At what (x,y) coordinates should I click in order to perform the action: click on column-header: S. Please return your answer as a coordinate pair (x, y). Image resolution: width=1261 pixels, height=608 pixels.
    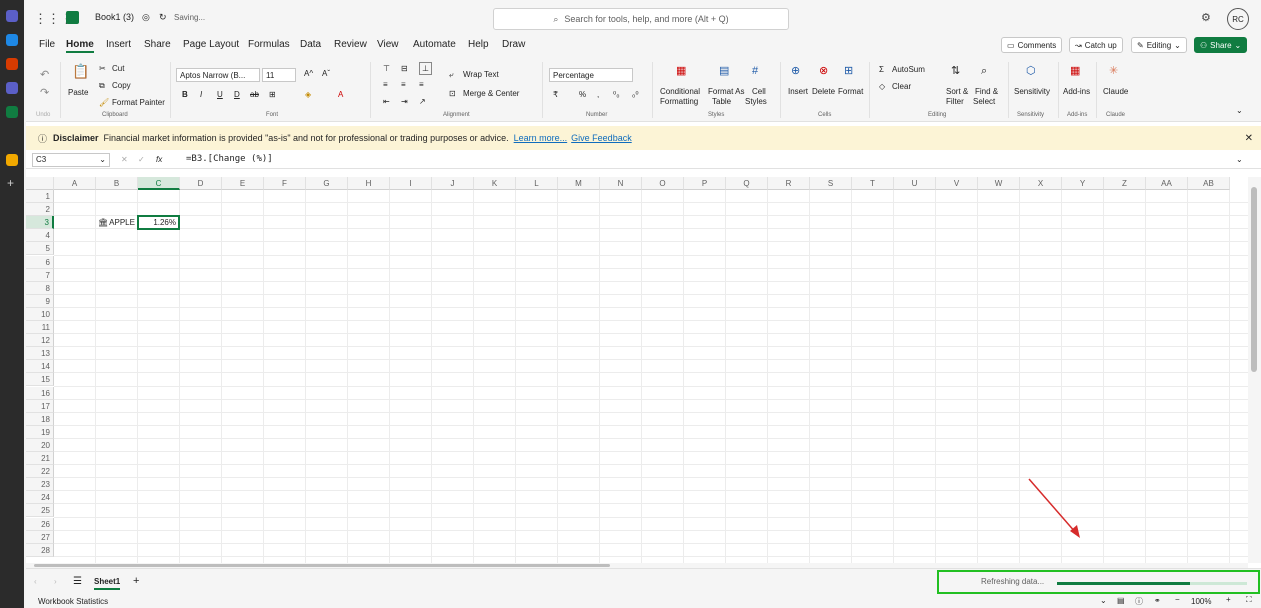
    Looking at the image, I should click on (831, 183).